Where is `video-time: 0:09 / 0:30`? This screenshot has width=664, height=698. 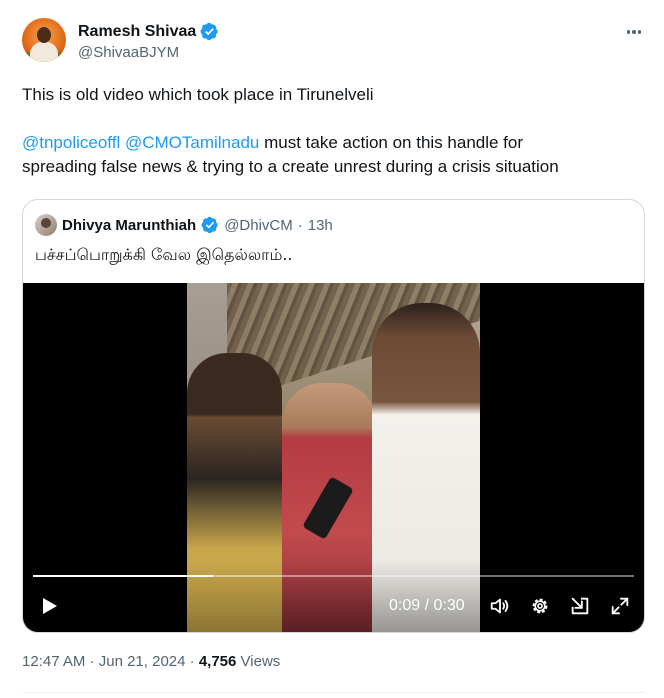
video-time: 0:09 / 0:30 is located at coordinates (427, 605).